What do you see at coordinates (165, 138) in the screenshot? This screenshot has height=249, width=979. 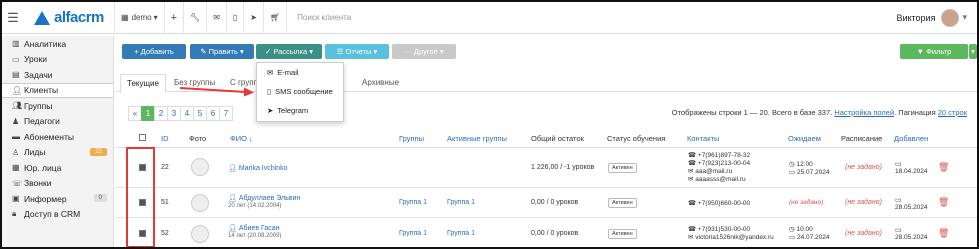 I see `column-id: ID` at bounding box center [165, 138].